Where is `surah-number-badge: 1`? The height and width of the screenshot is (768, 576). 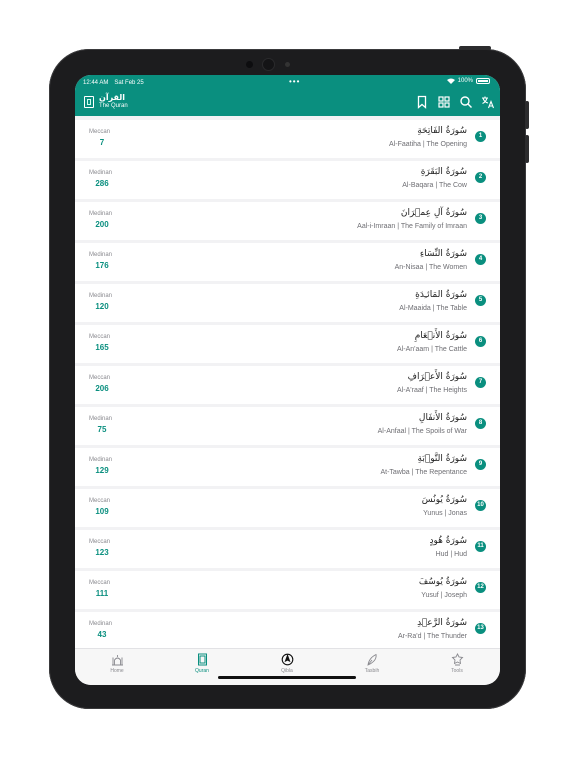 surah-number-badge: 1 is located at coordinates (480, 136).